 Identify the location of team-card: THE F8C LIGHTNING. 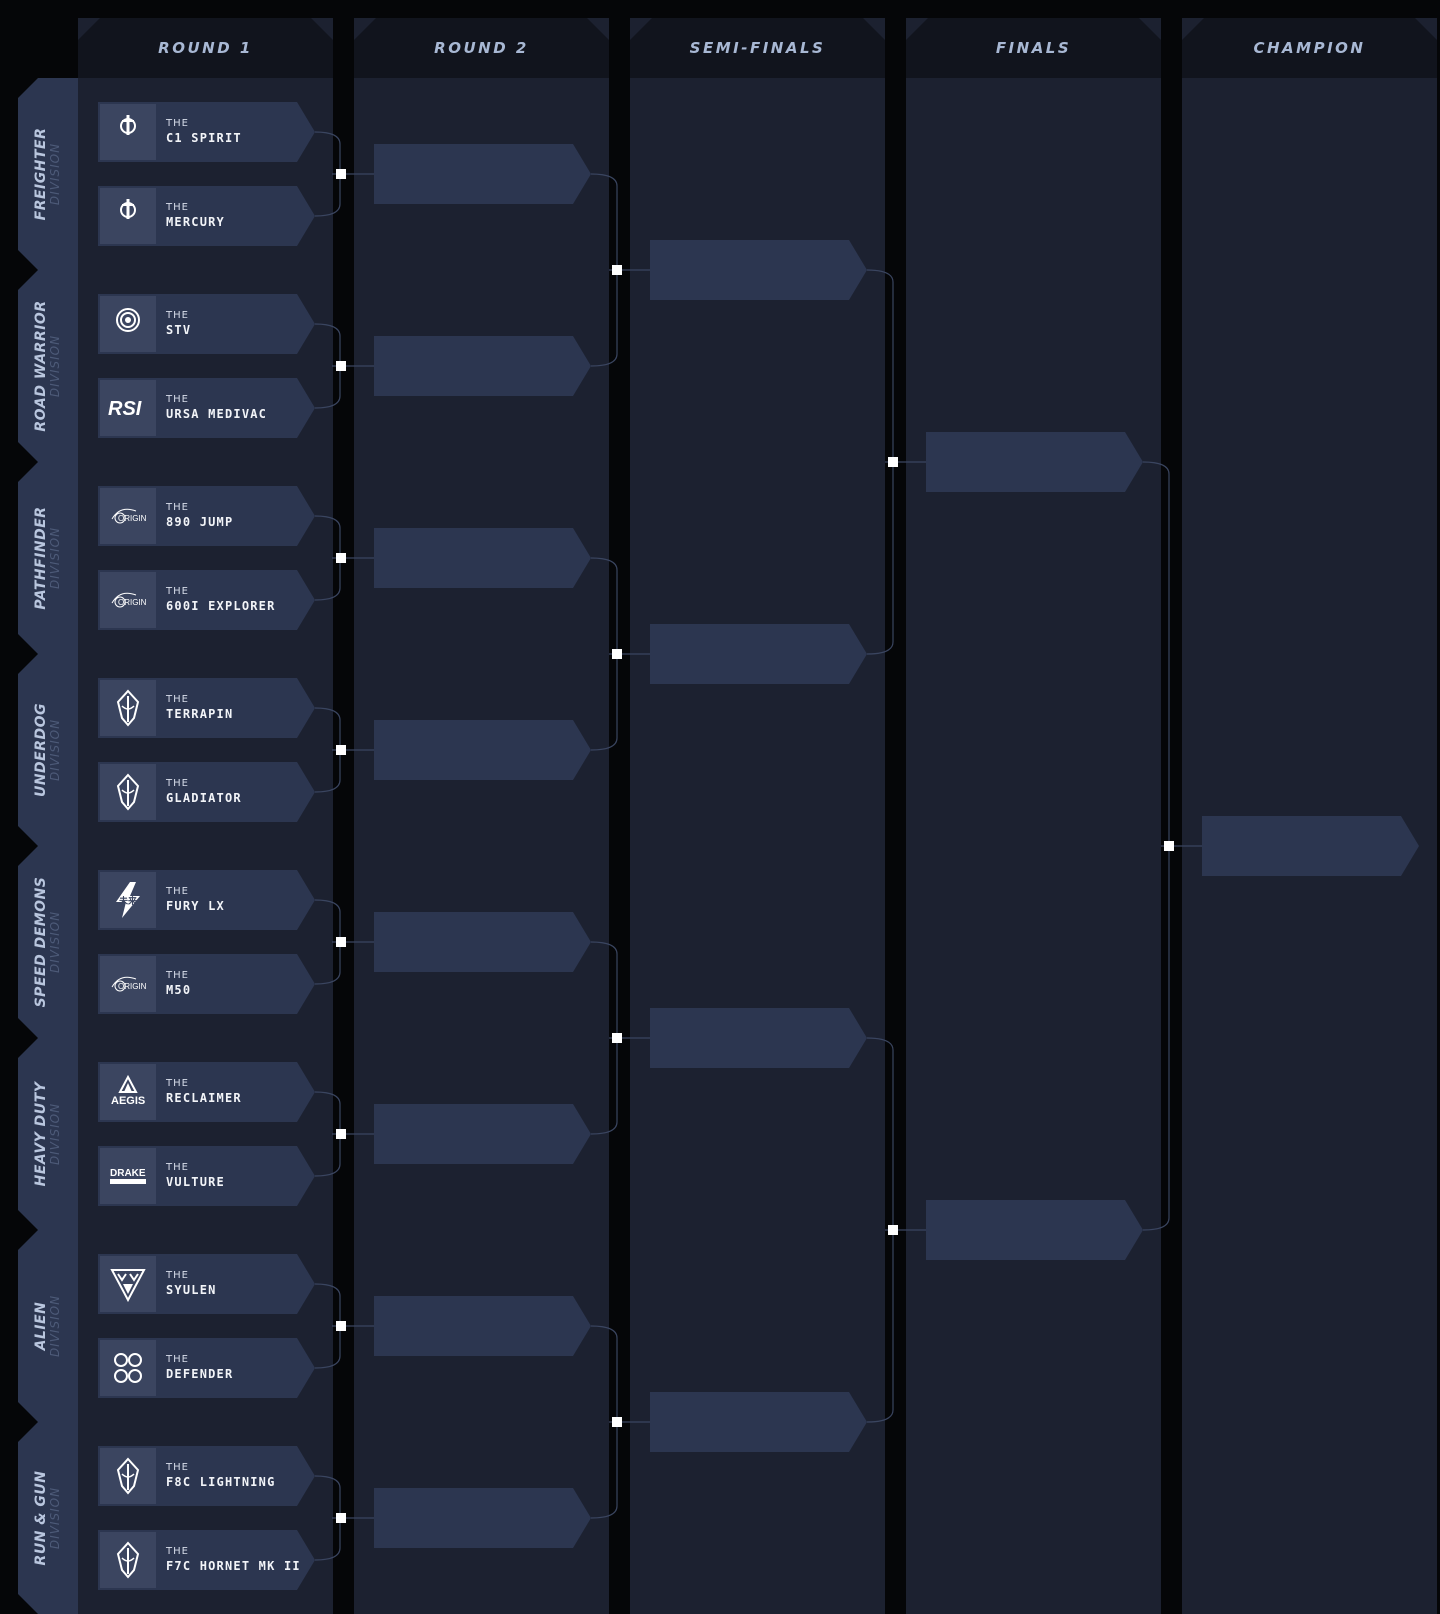
(206, 1476).